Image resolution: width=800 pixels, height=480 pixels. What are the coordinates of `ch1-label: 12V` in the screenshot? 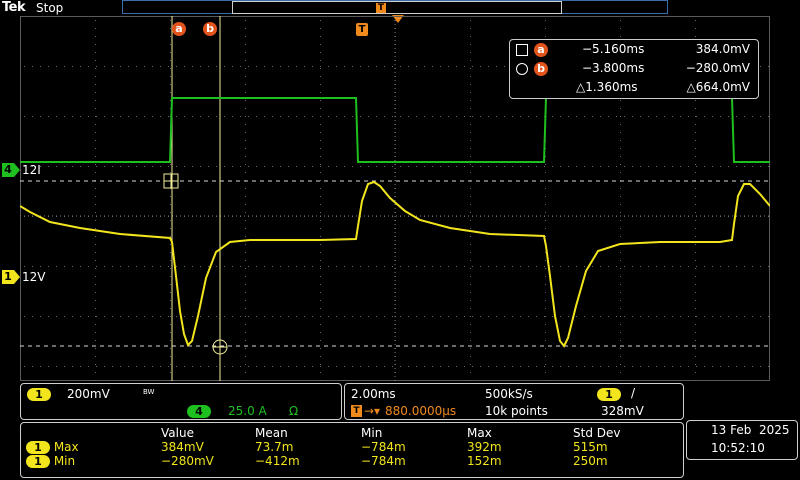 It's located at (34, 277).